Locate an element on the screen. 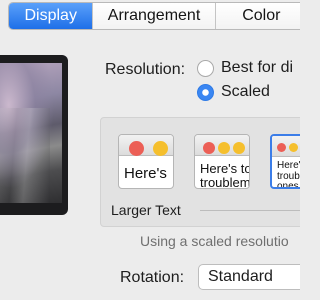  radio-button-selected-icon is located at coordinates (205, 92).